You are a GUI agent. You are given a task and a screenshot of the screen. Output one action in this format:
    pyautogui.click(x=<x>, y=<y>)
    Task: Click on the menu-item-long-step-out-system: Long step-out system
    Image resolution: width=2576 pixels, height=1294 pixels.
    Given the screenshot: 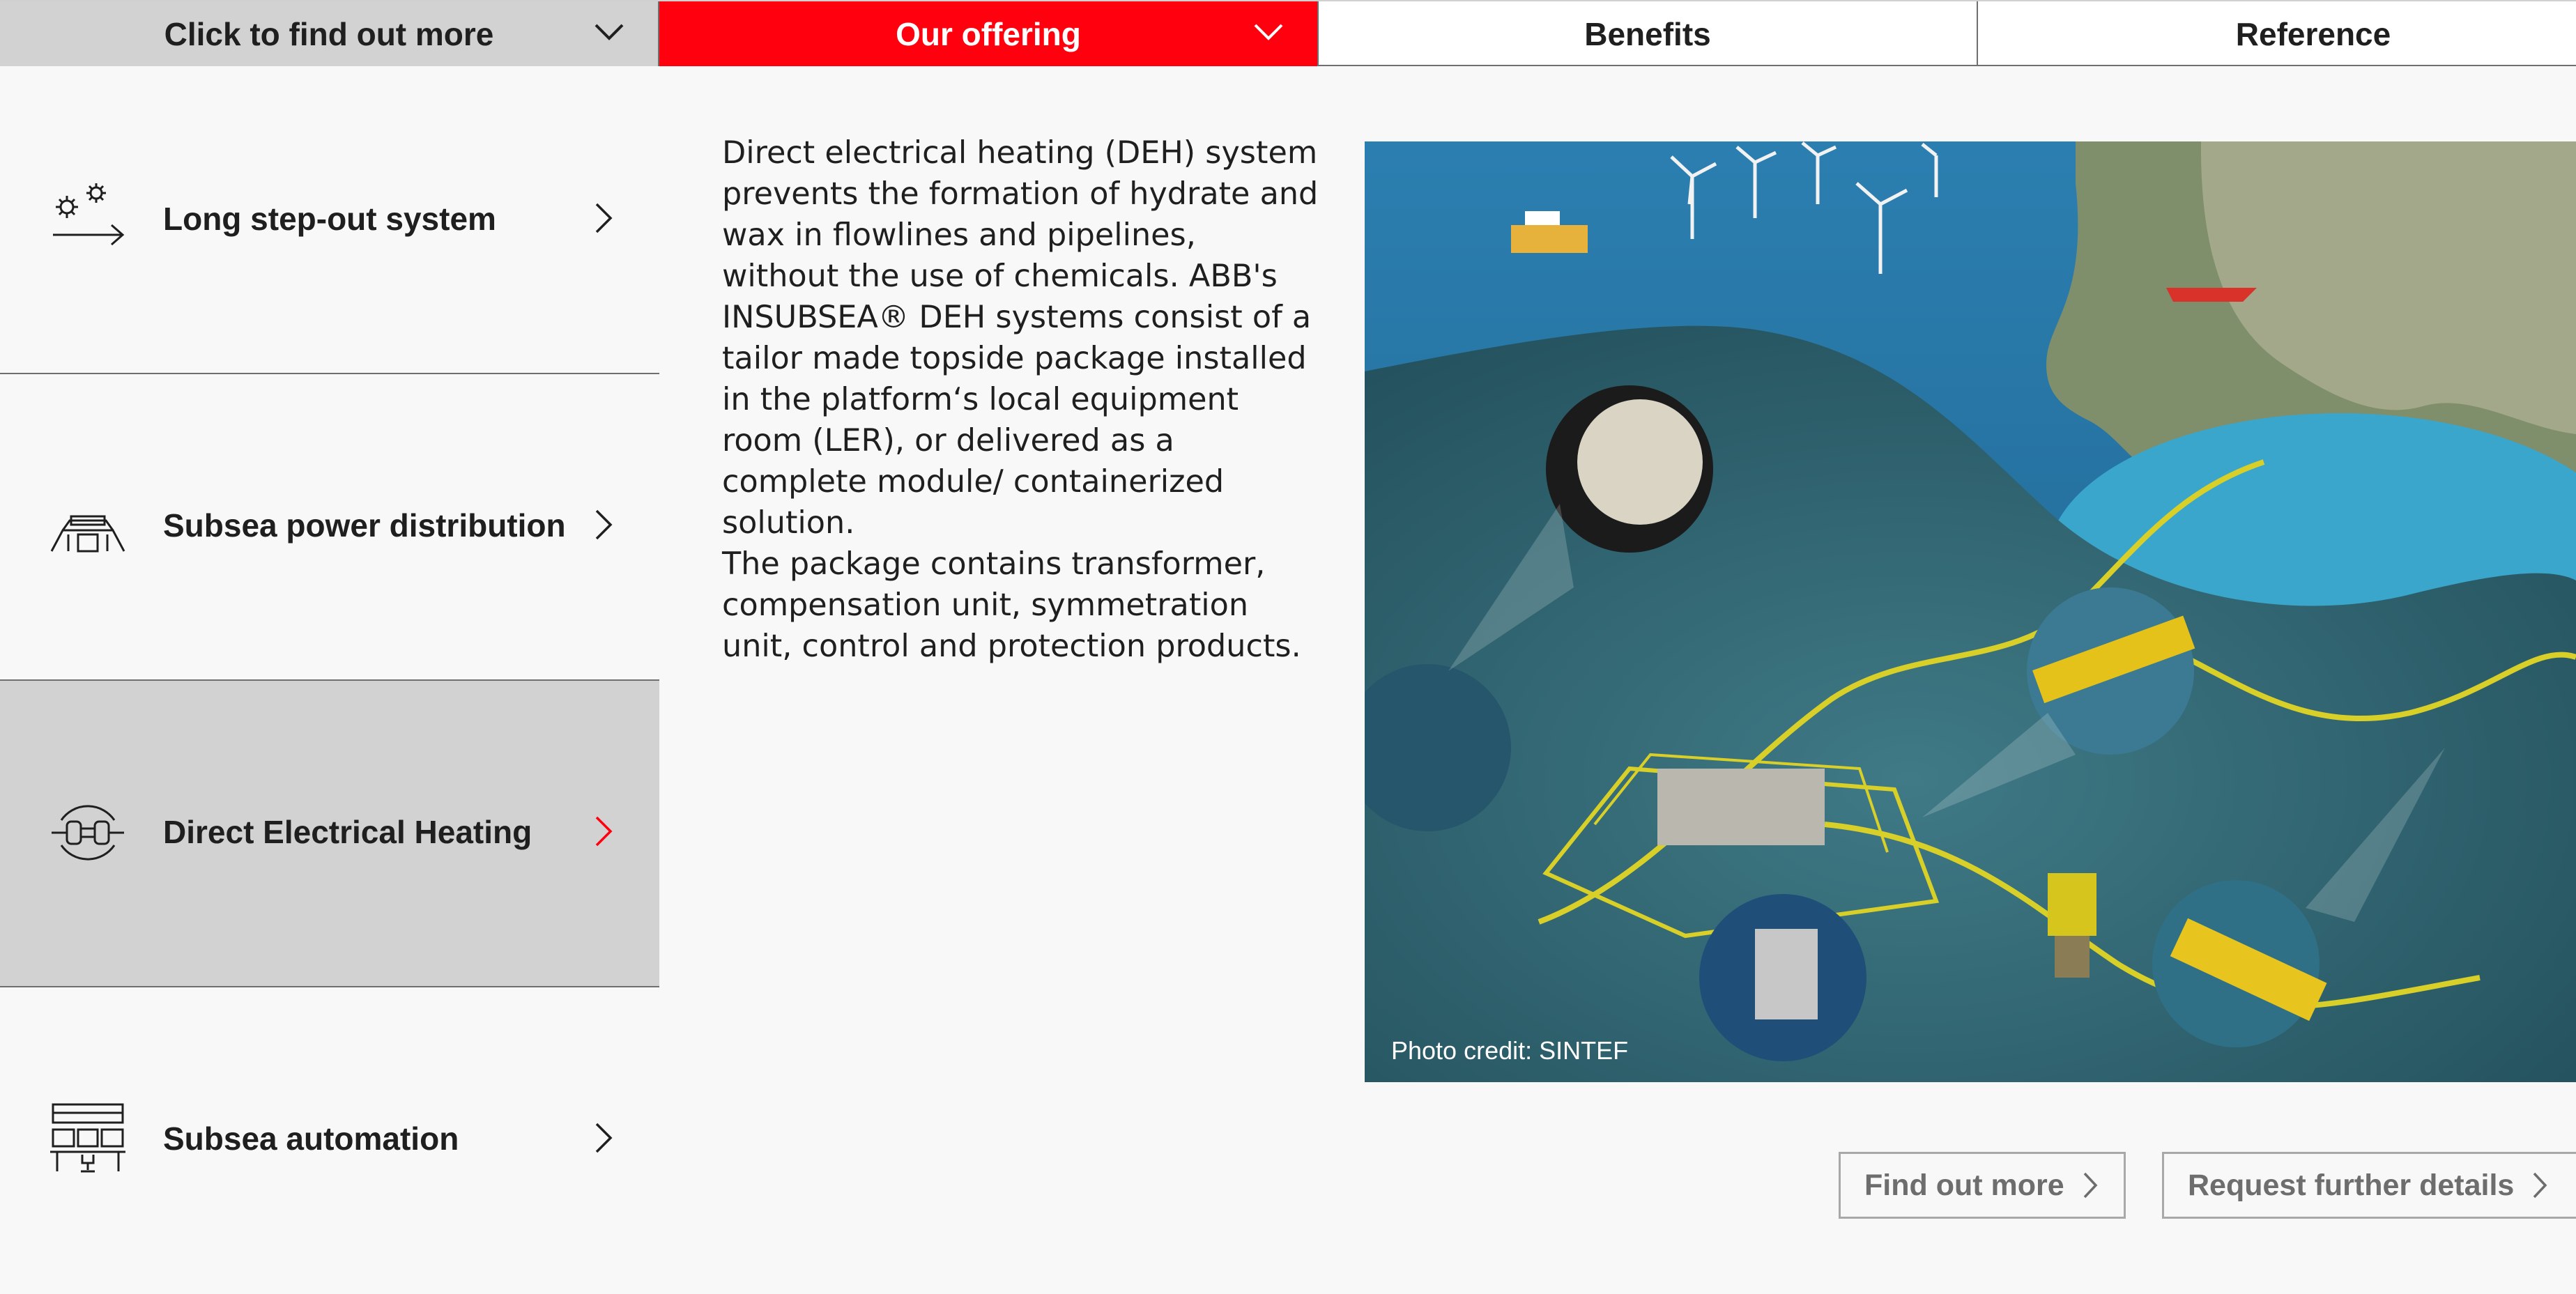 What is the action you would take?
    pyautogui.click(x=329, y=221)
    